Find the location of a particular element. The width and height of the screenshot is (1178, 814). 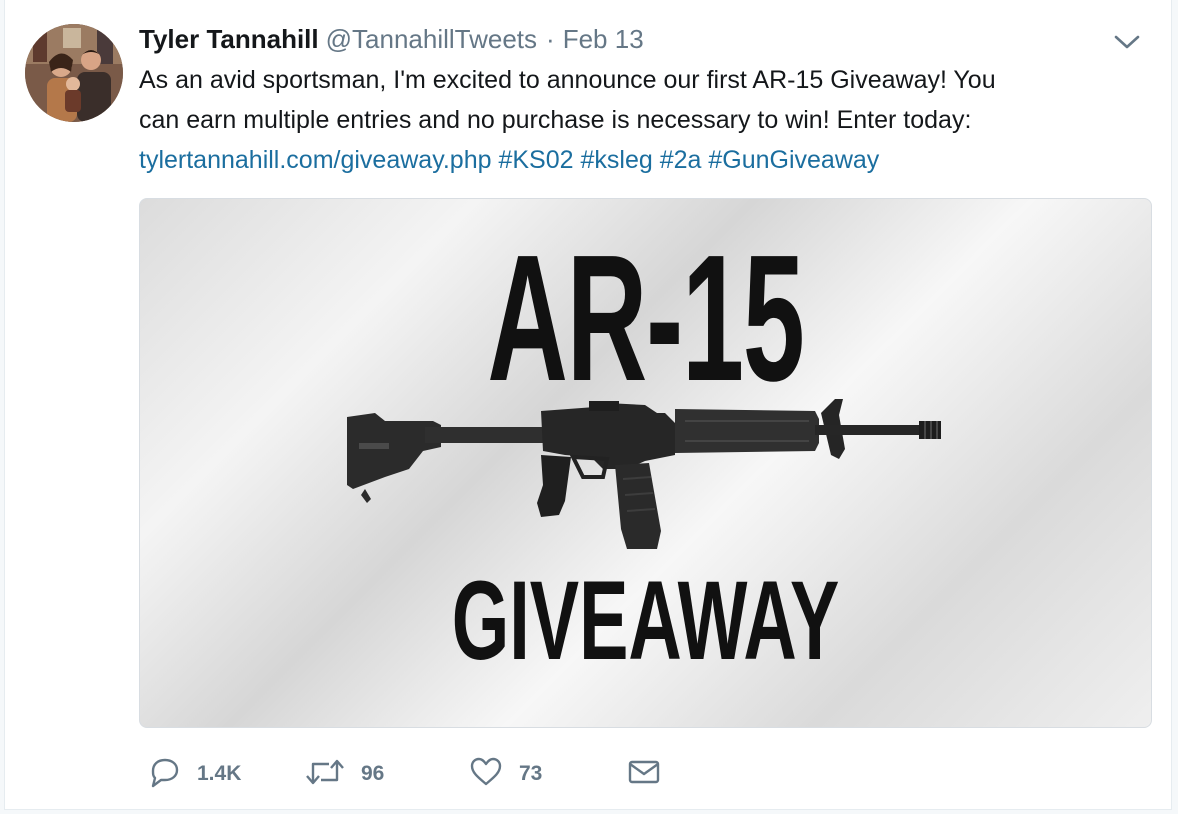

hashtag-ksleg: #ksleg is located at coordinates (616, 160).